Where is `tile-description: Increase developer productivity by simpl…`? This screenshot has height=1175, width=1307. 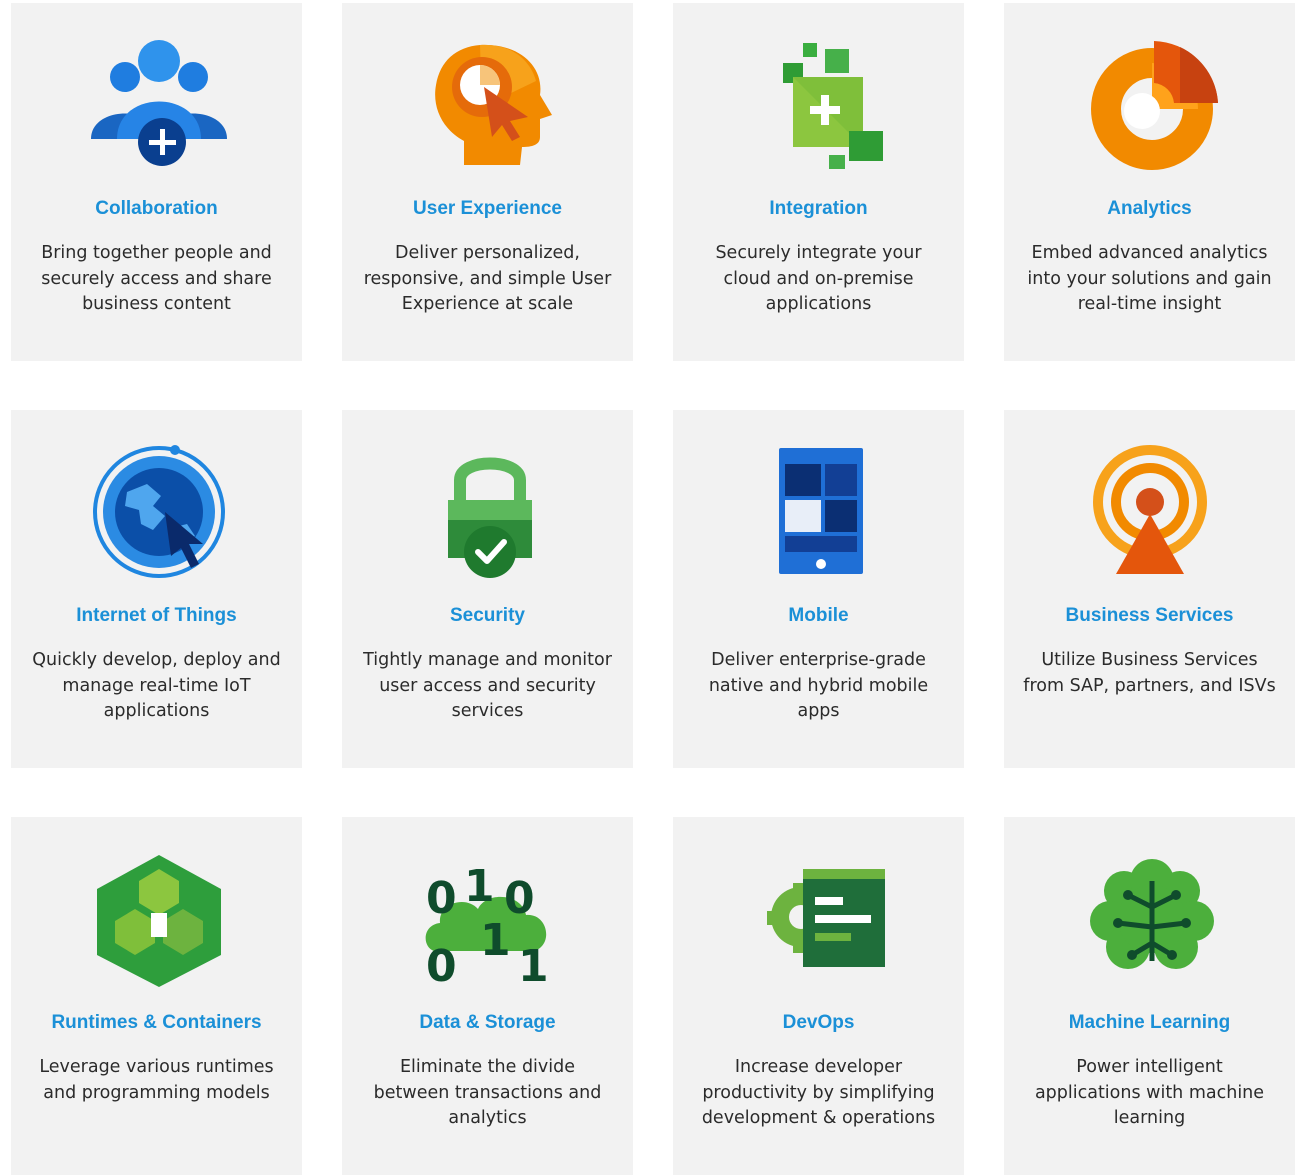
tile-description: Increase developer productivity by simpl… is located at coordinates (818, 1092).